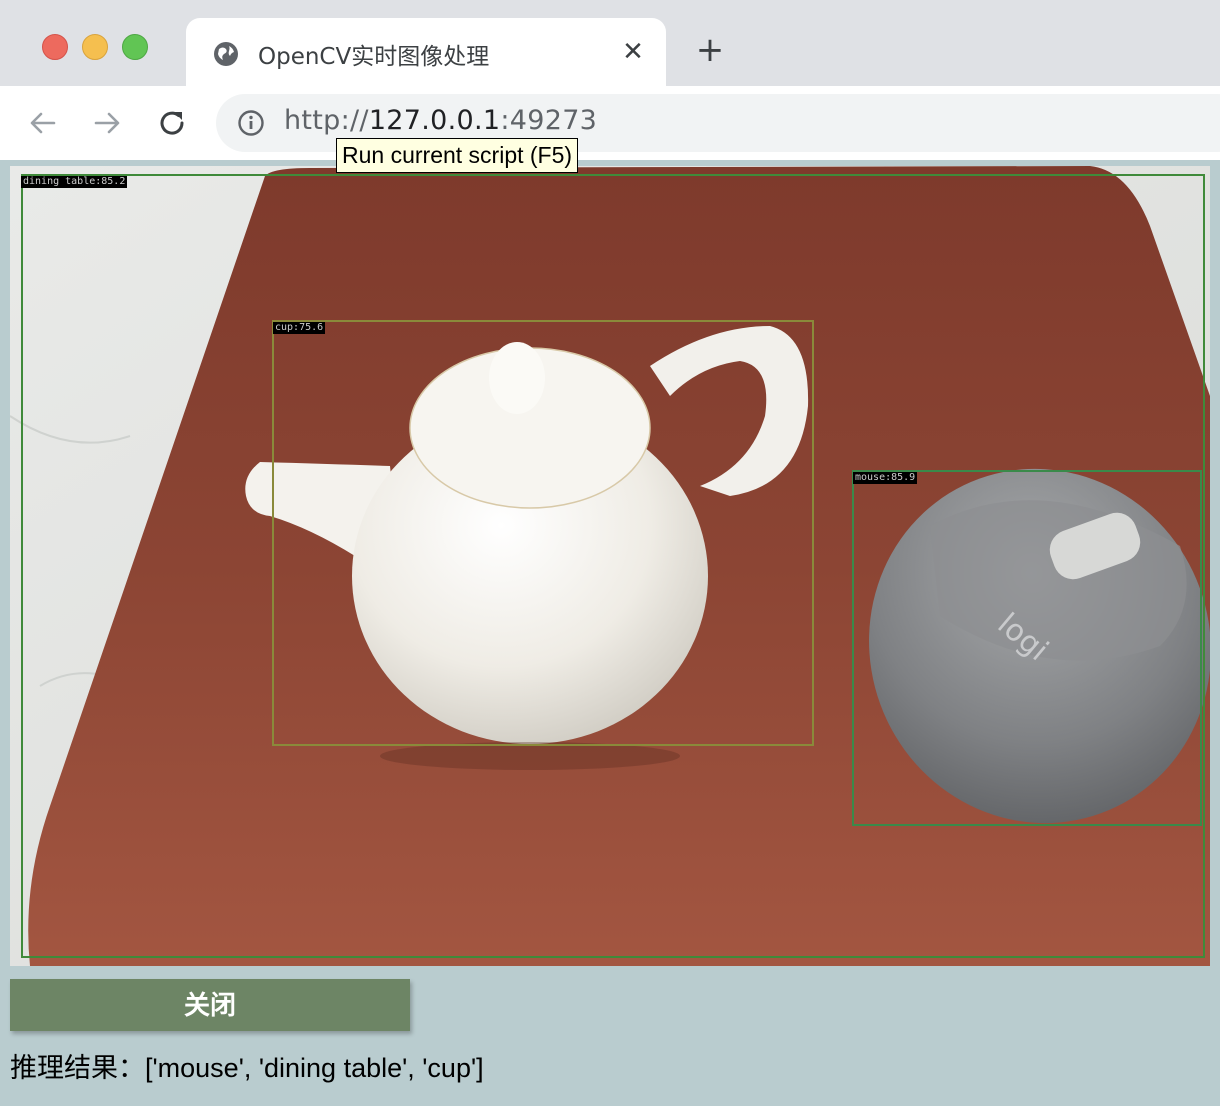 The height and width of the screenshot is (1106, 1220). I want to click on detection-label: cup:75.6, so click(299, 328).